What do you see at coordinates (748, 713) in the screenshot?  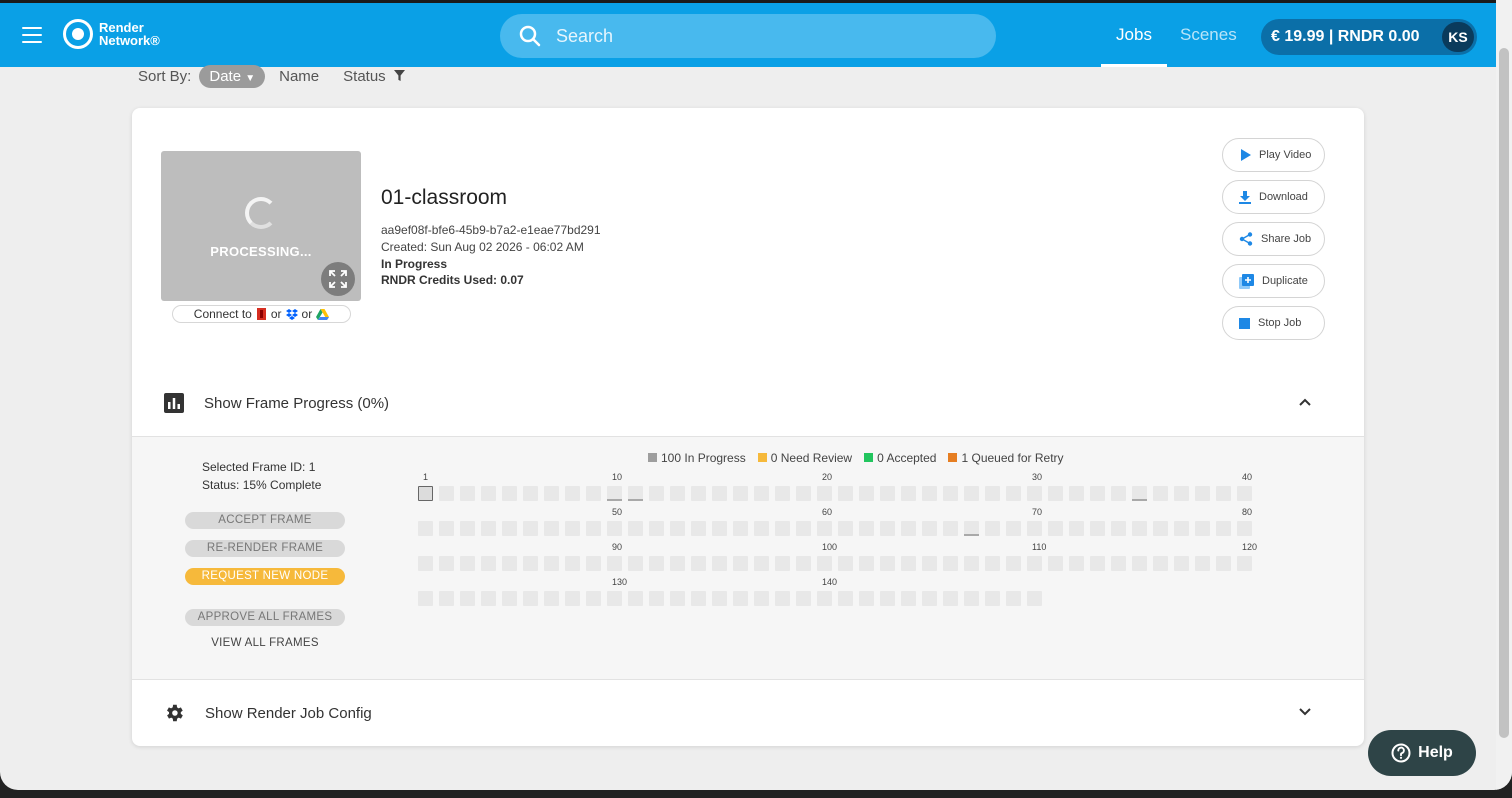 I see `render-config-toggle: Show Render Job Config` at bounding box center [748, 713].